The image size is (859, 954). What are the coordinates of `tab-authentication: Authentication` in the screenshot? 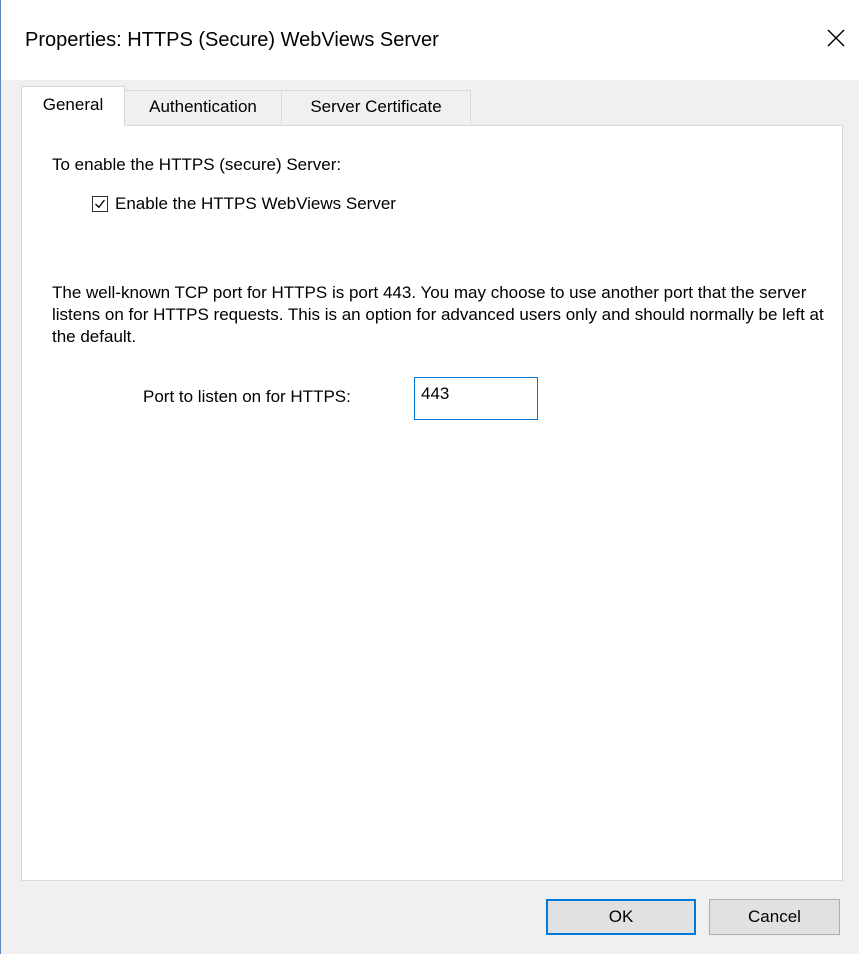 It's located at (203, 107).